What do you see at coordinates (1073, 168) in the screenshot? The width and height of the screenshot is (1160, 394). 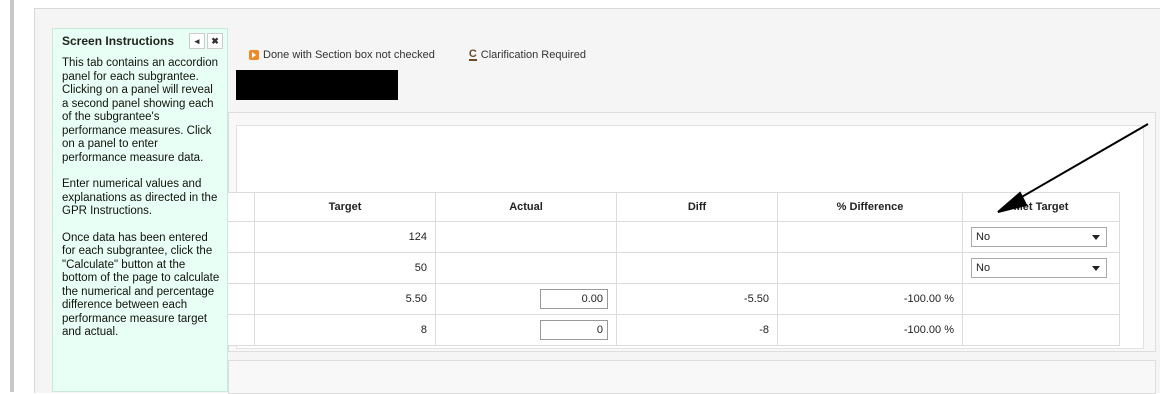 I see `annotation-arrow` at bounding box center [1073, 168].